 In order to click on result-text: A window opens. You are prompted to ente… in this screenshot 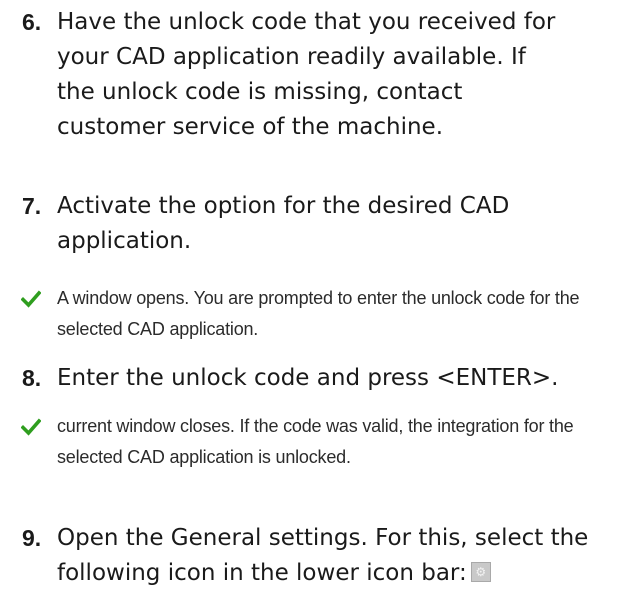, I will do `click(318, 313)`.